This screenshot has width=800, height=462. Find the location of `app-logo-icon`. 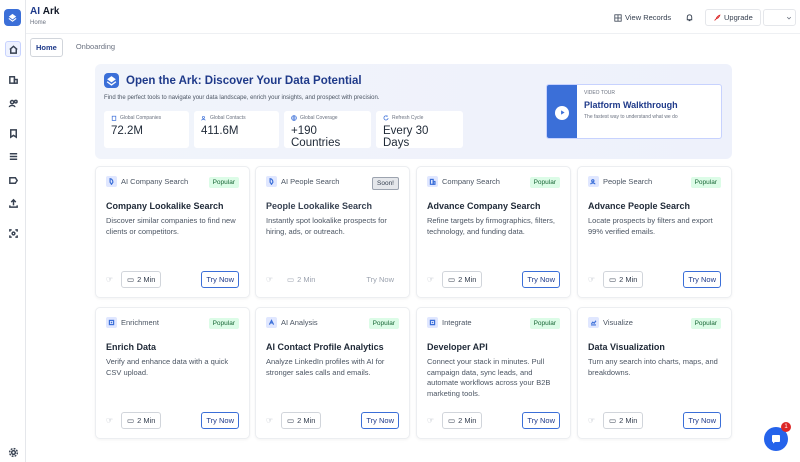

app-logo-icon is located at coordinates (12, 17).